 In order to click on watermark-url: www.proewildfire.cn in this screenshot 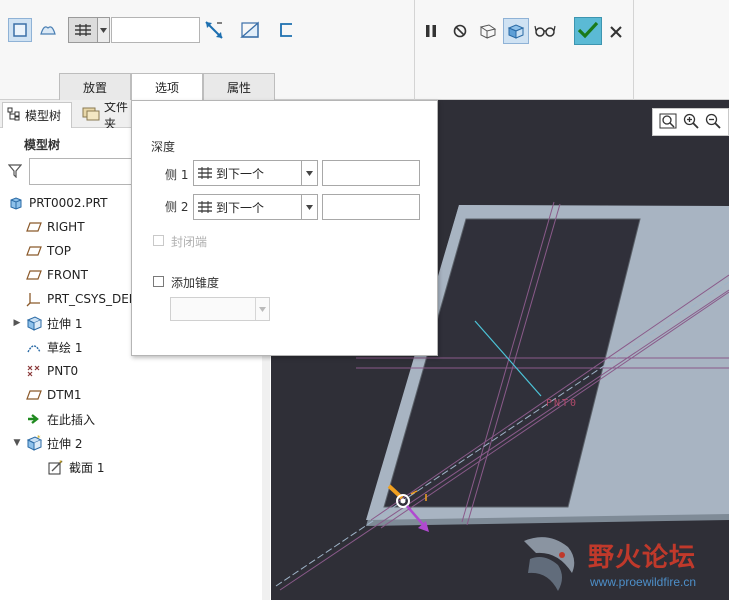, I will do `click(643, 582)`.